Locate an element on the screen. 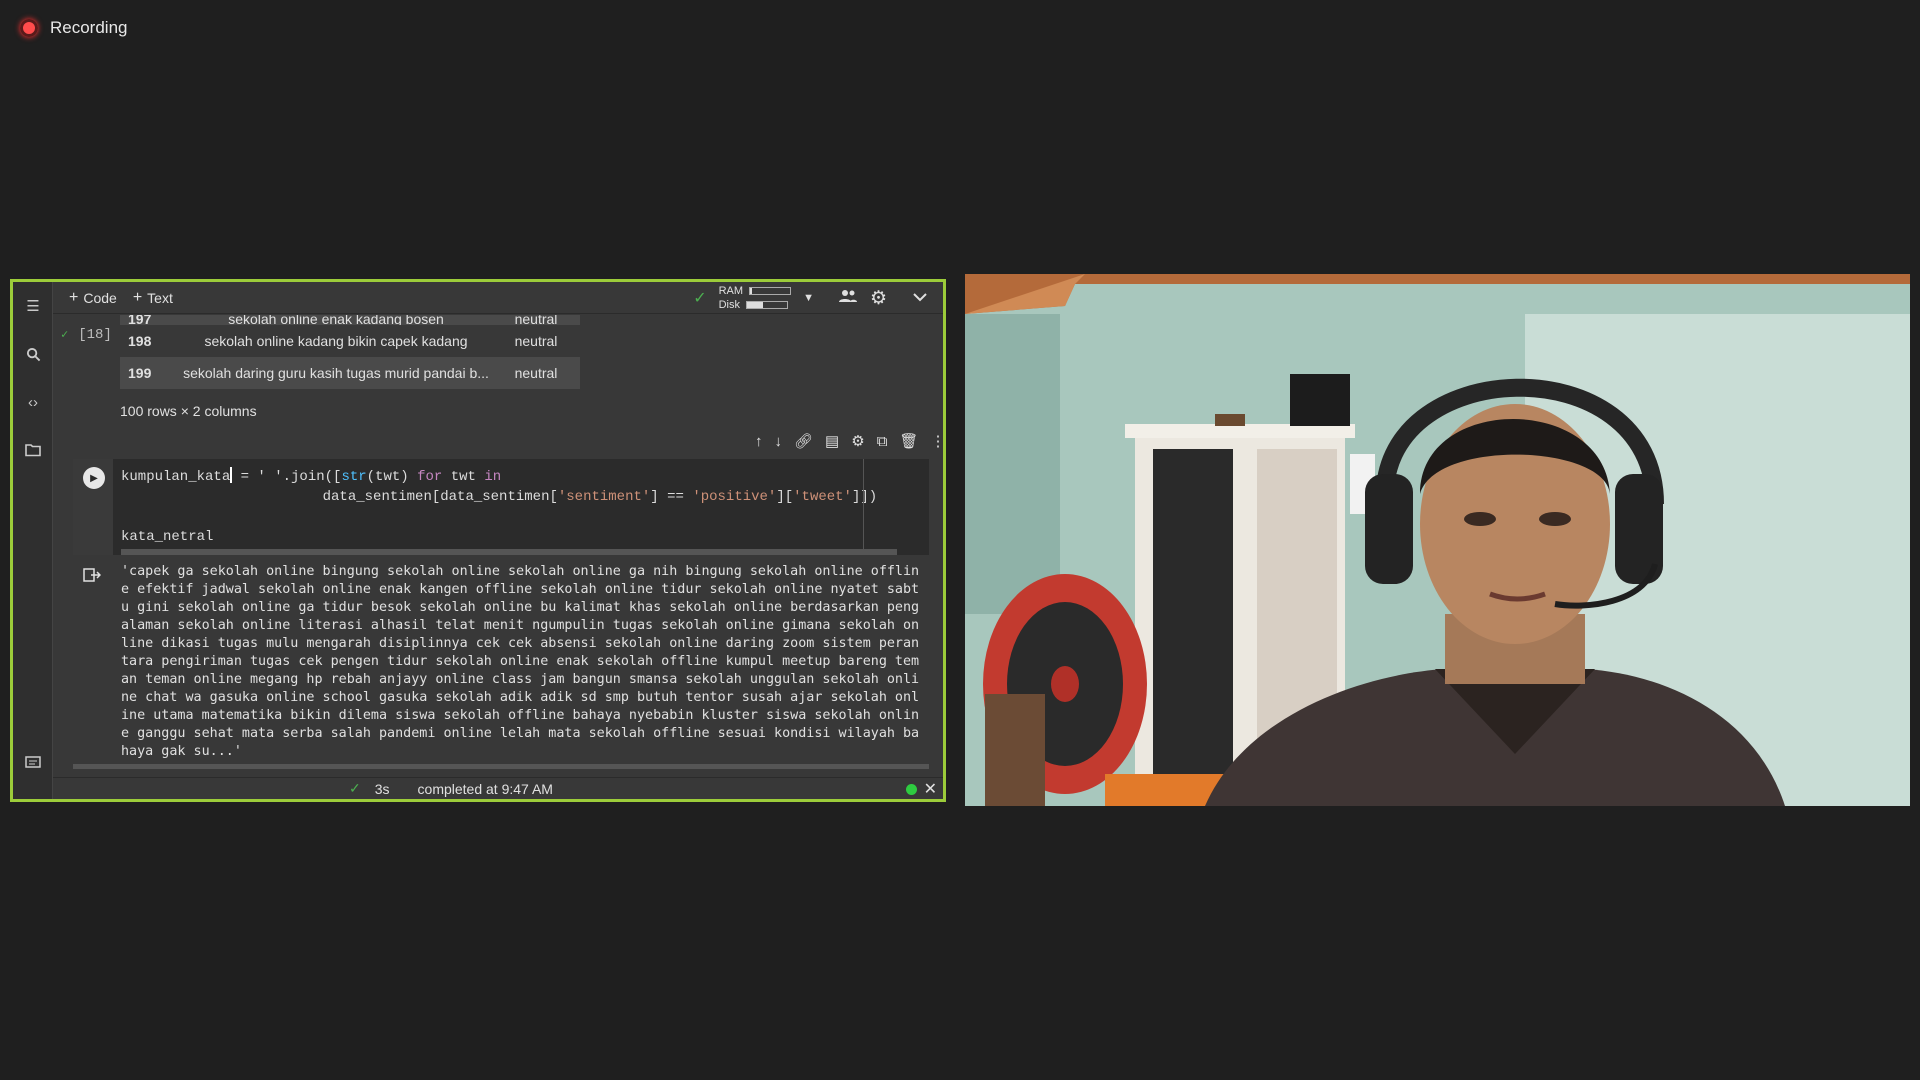  code-token: ] == is located at coordinates (671, 497).